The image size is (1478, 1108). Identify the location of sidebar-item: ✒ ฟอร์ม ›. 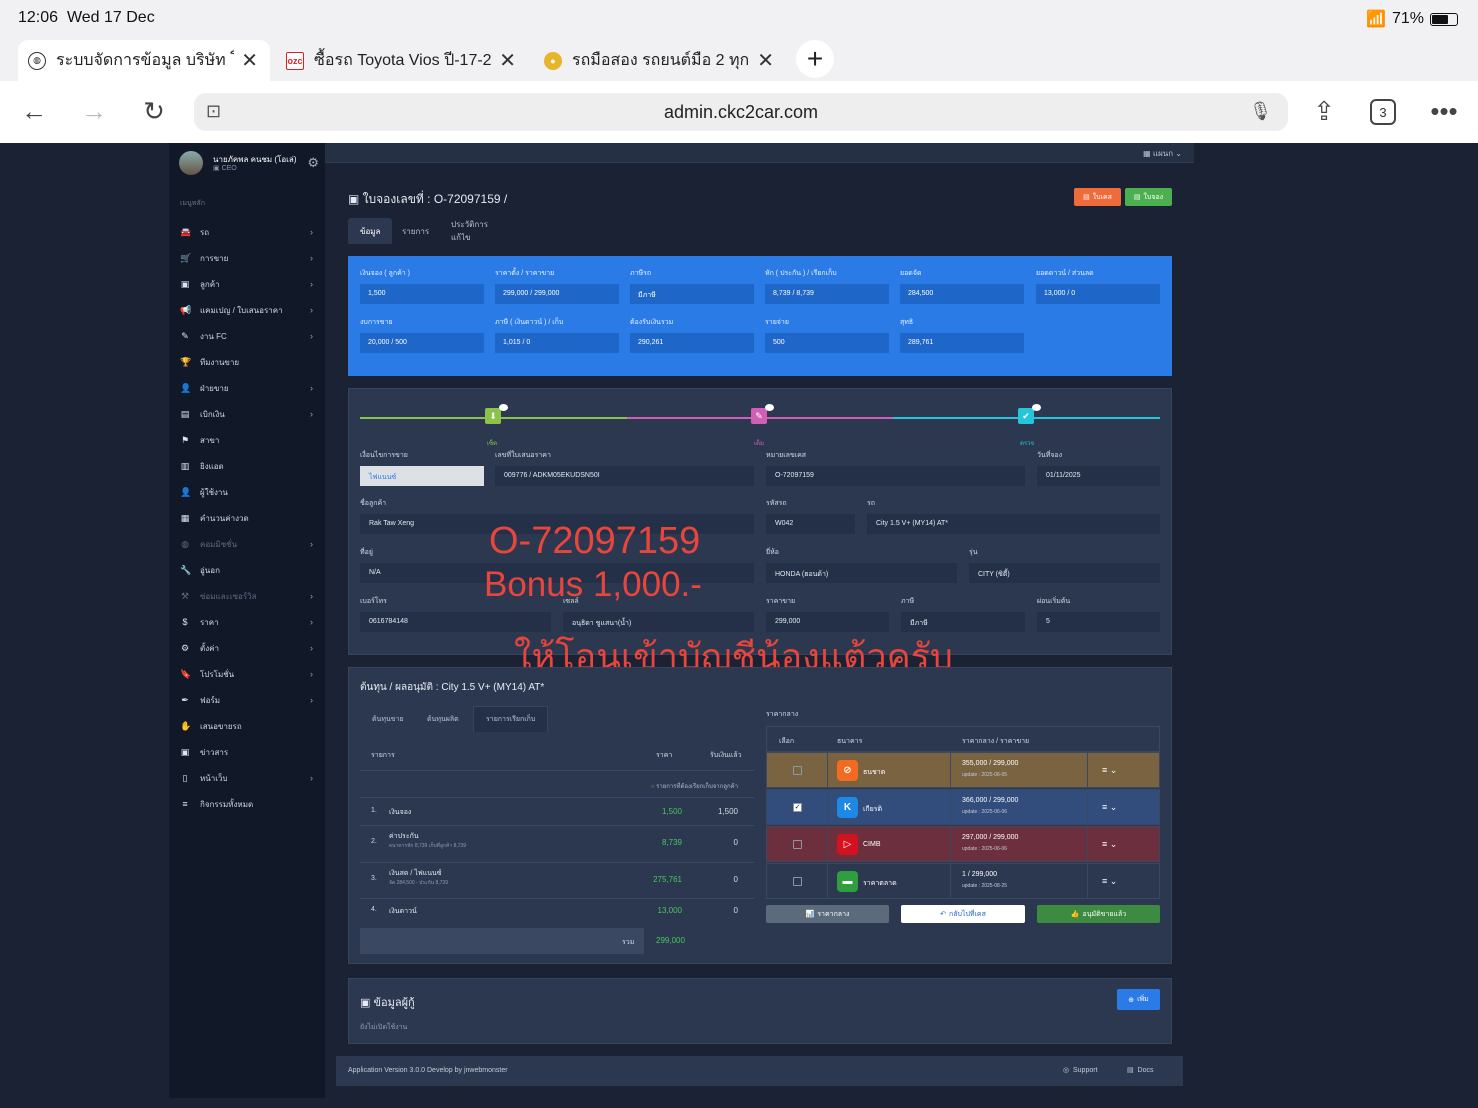
(247, 700).